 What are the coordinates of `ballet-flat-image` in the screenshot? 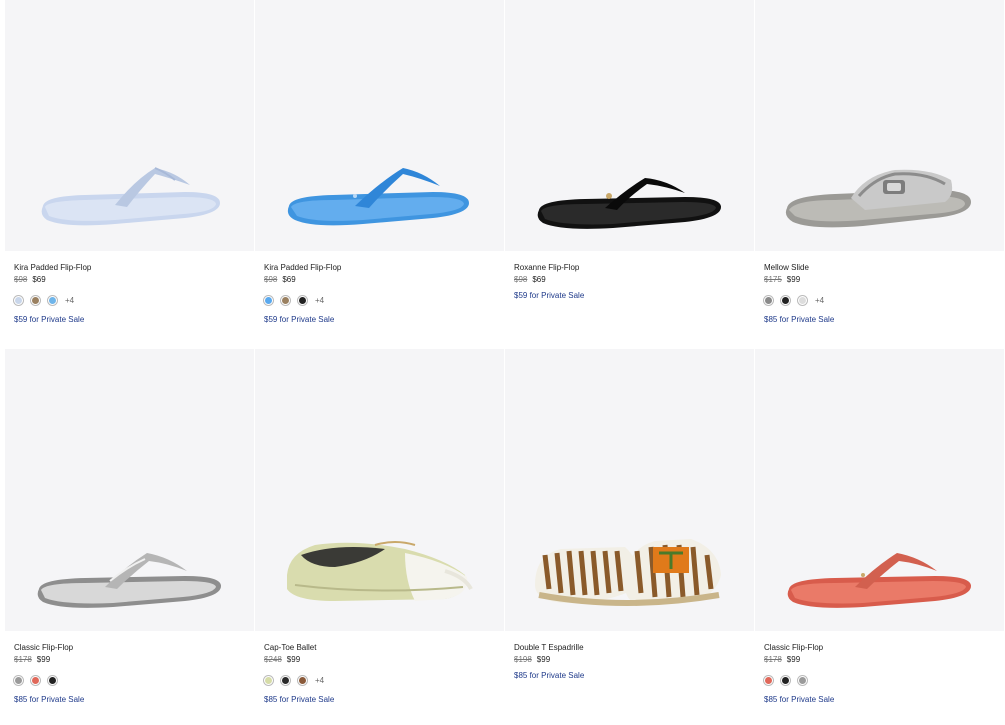 It's located at (380, 571).